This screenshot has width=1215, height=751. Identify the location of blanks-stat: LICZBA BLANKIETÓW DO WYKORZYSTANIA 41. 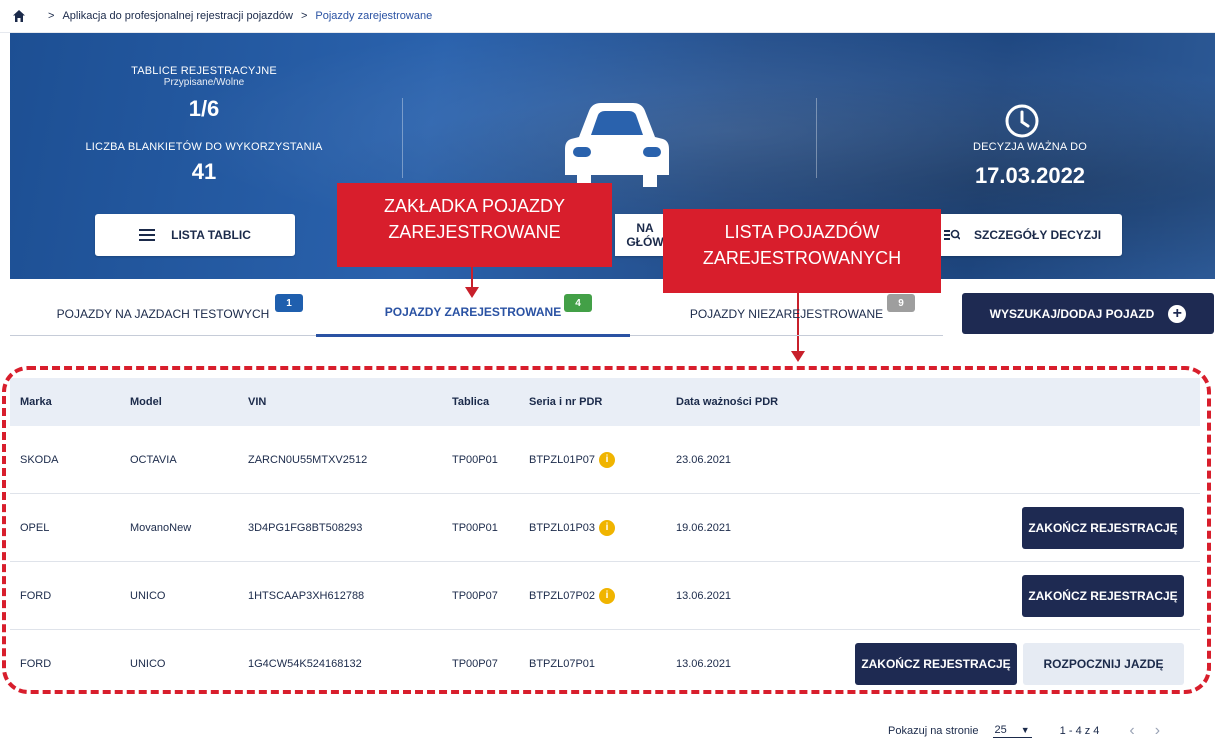
(204, 163).